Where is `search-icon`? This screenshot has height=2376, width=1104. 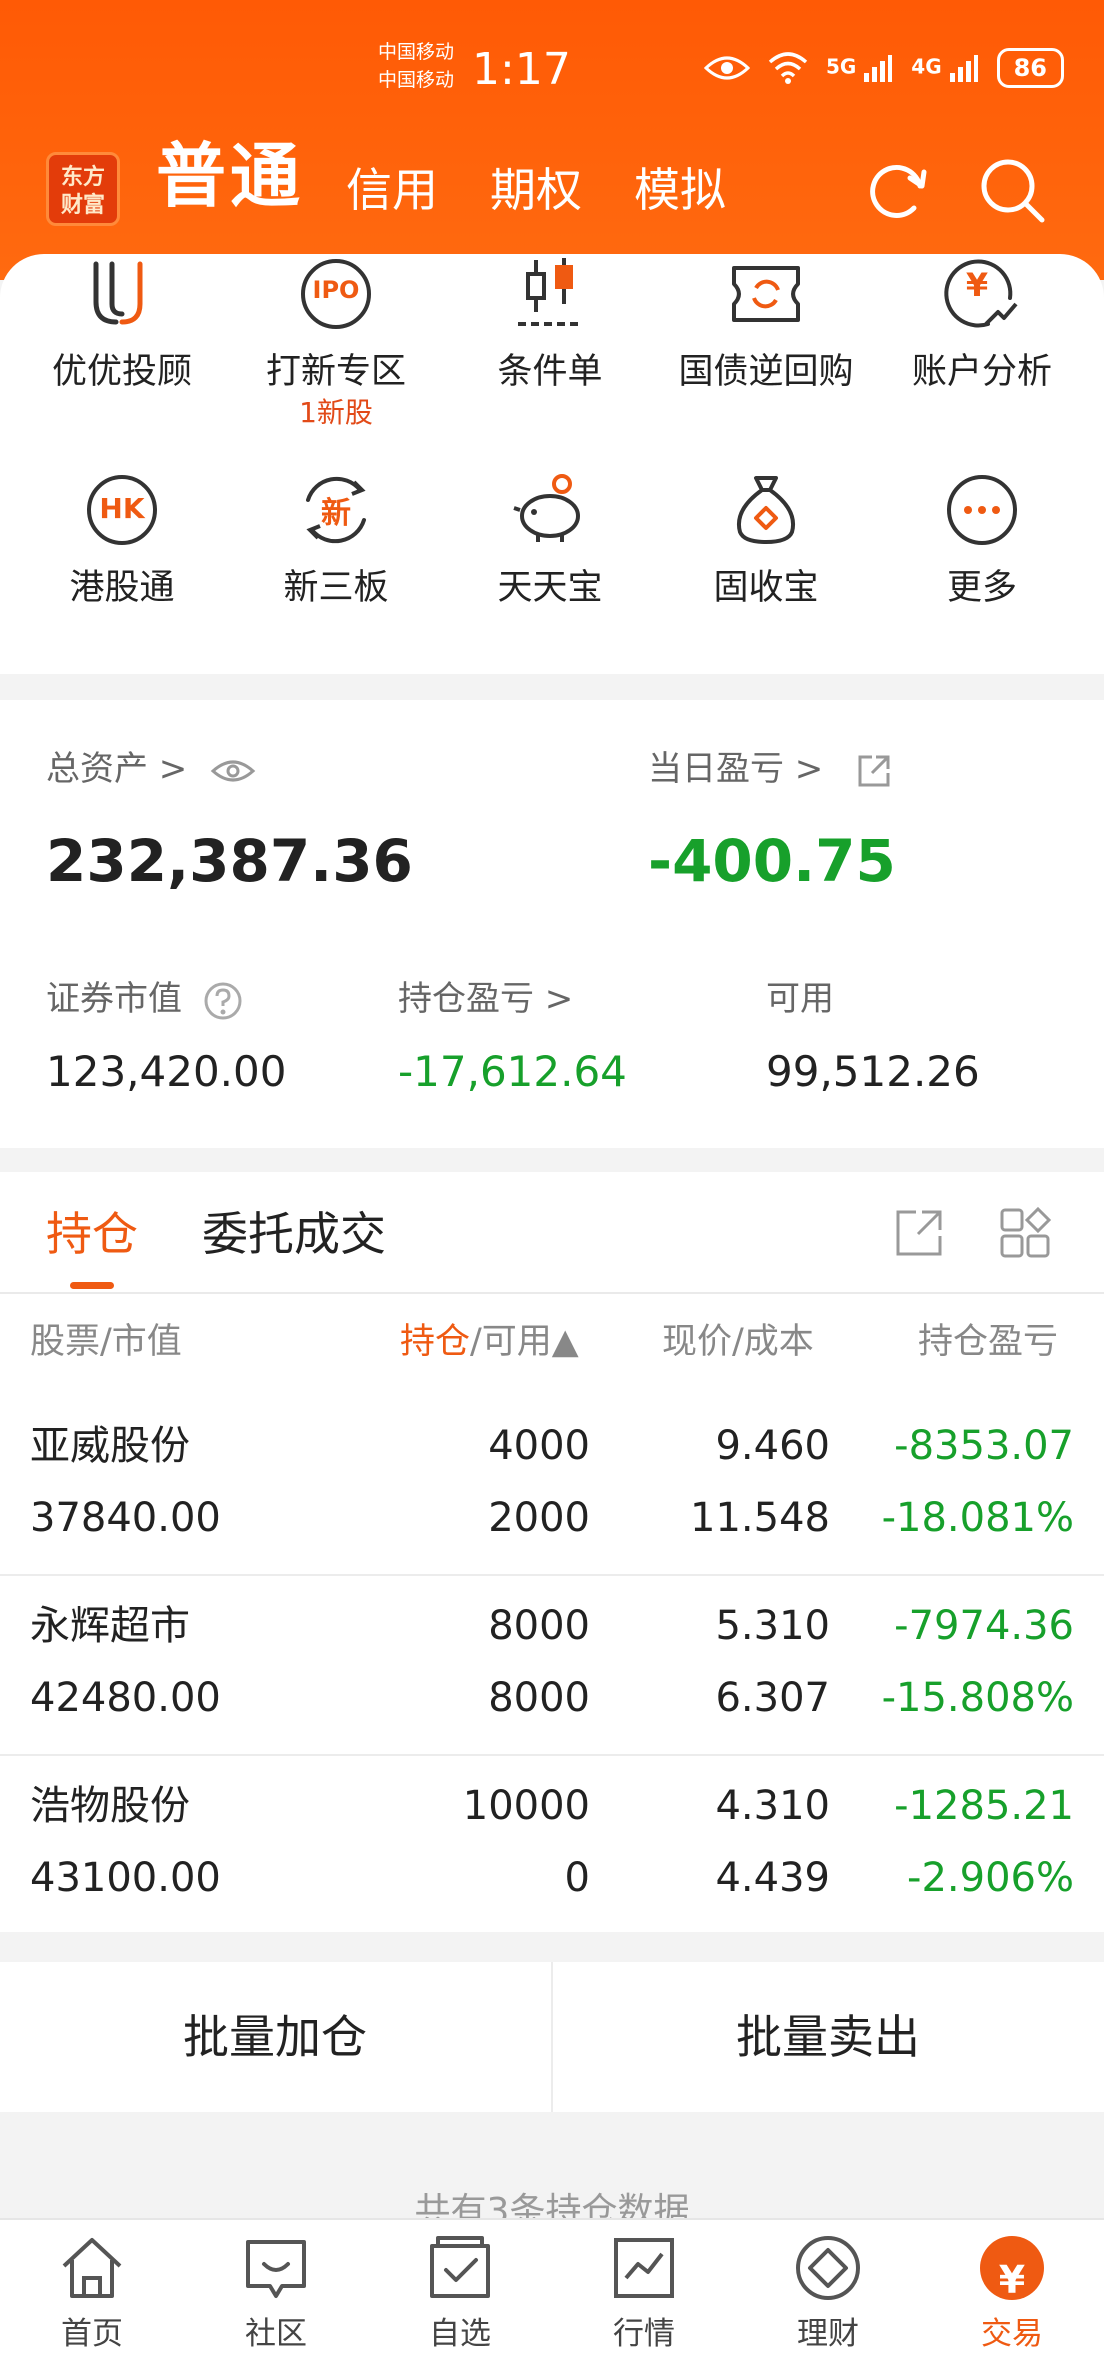 search-icon is located at coordinates (1013, 191).